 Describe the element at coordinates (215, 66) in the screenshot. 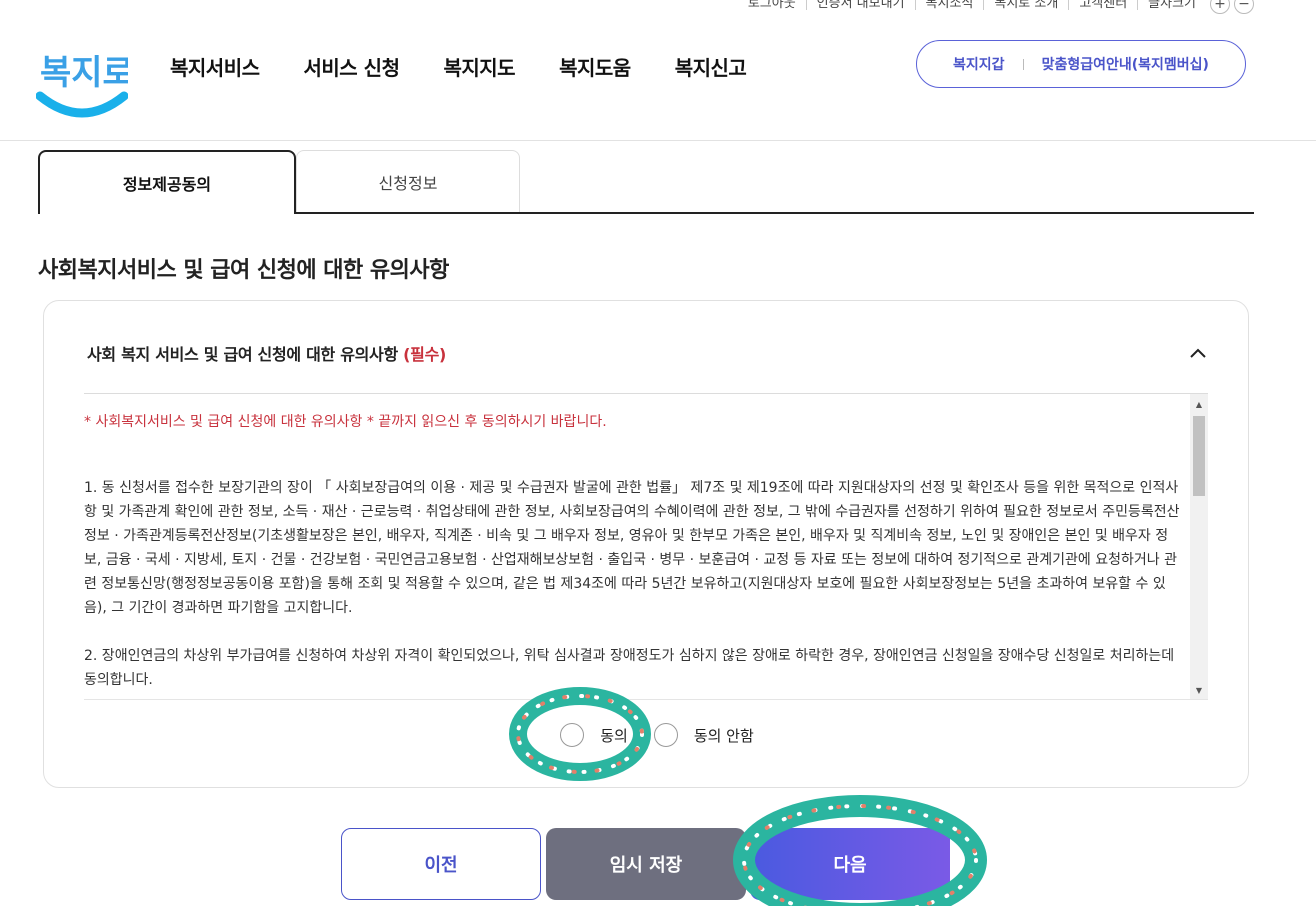

I see `nav-welfare-service: 복지서비스` at that location.